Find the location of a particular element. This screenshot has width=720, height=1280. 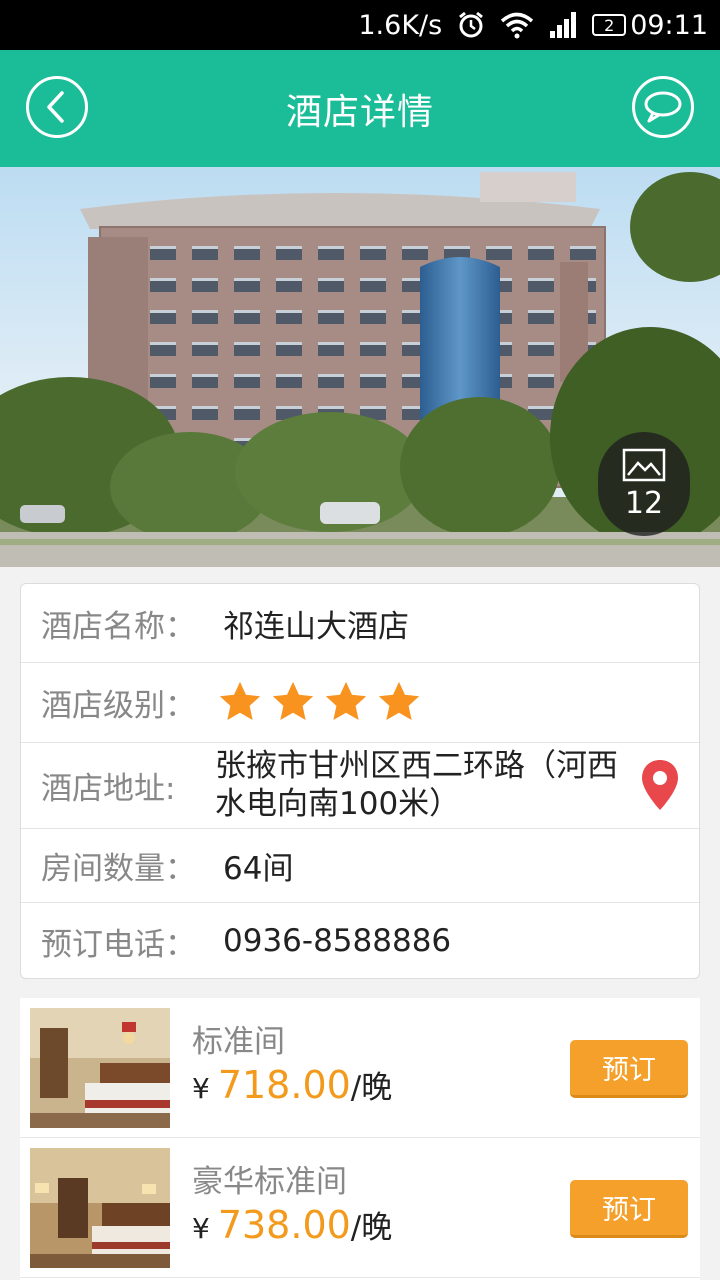

booking-phone-value: 0936-8588886 is located at coordinates (337, 941).